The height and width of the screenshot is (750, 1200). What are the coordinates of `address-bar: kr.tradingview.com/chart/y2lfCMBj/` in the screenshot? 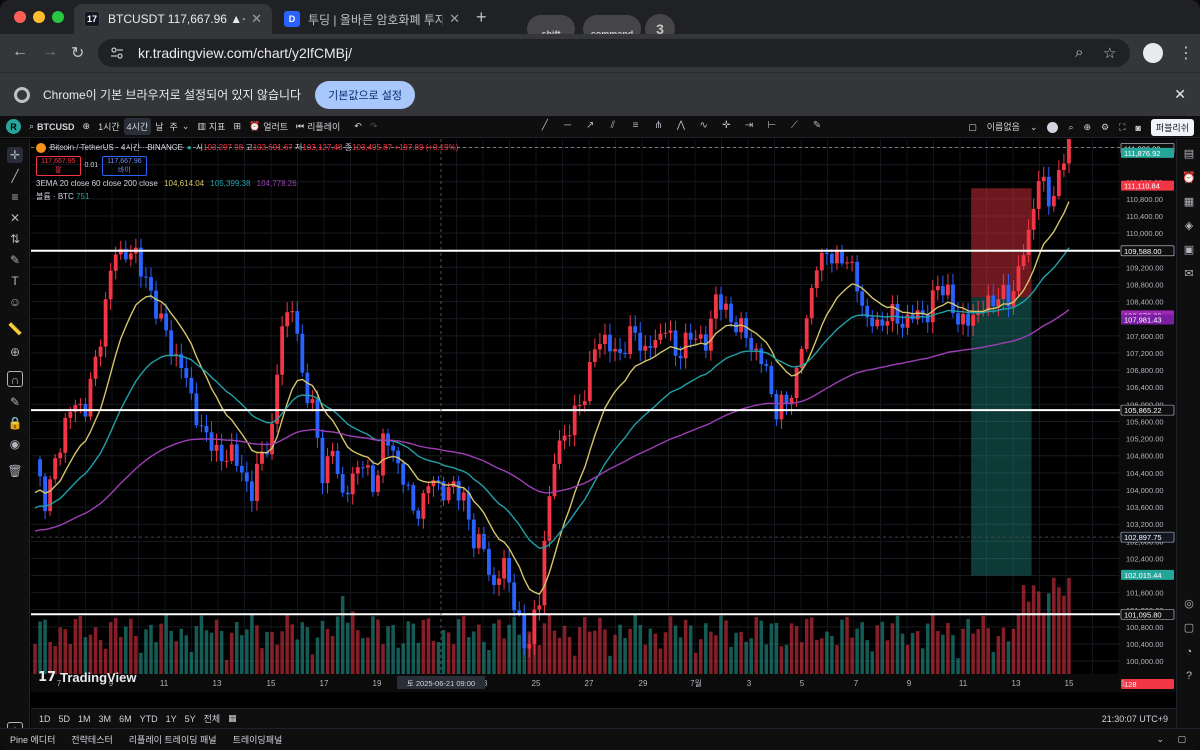 It's located at (614, 53).